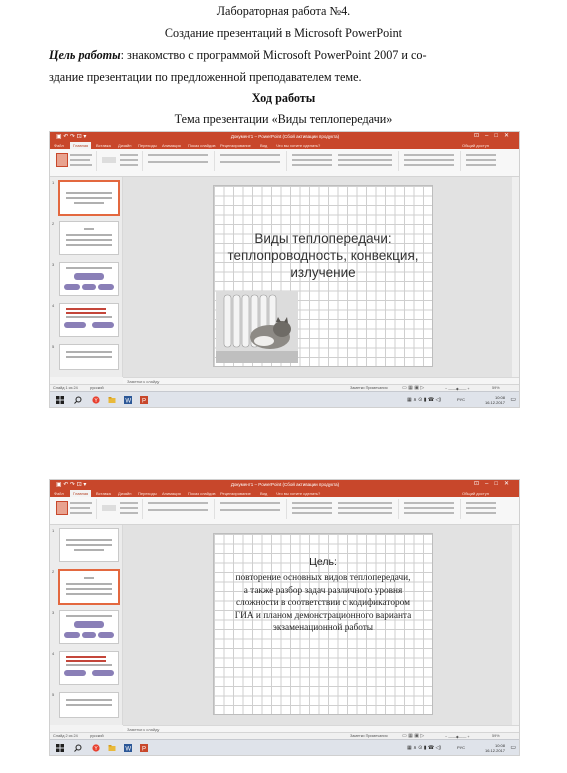 The height and width of the screenshot is (773, 567). What do you see at coordinates (283, 98) in the screenshot?
I see `progress-heading: Ход работы` at bounding box center [283, 98].